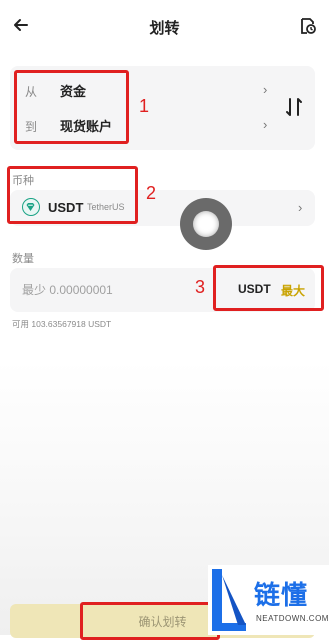 The height and width of the screenshot is (640, 329). I want to click on amount-label: 数量, so click(23, 259).